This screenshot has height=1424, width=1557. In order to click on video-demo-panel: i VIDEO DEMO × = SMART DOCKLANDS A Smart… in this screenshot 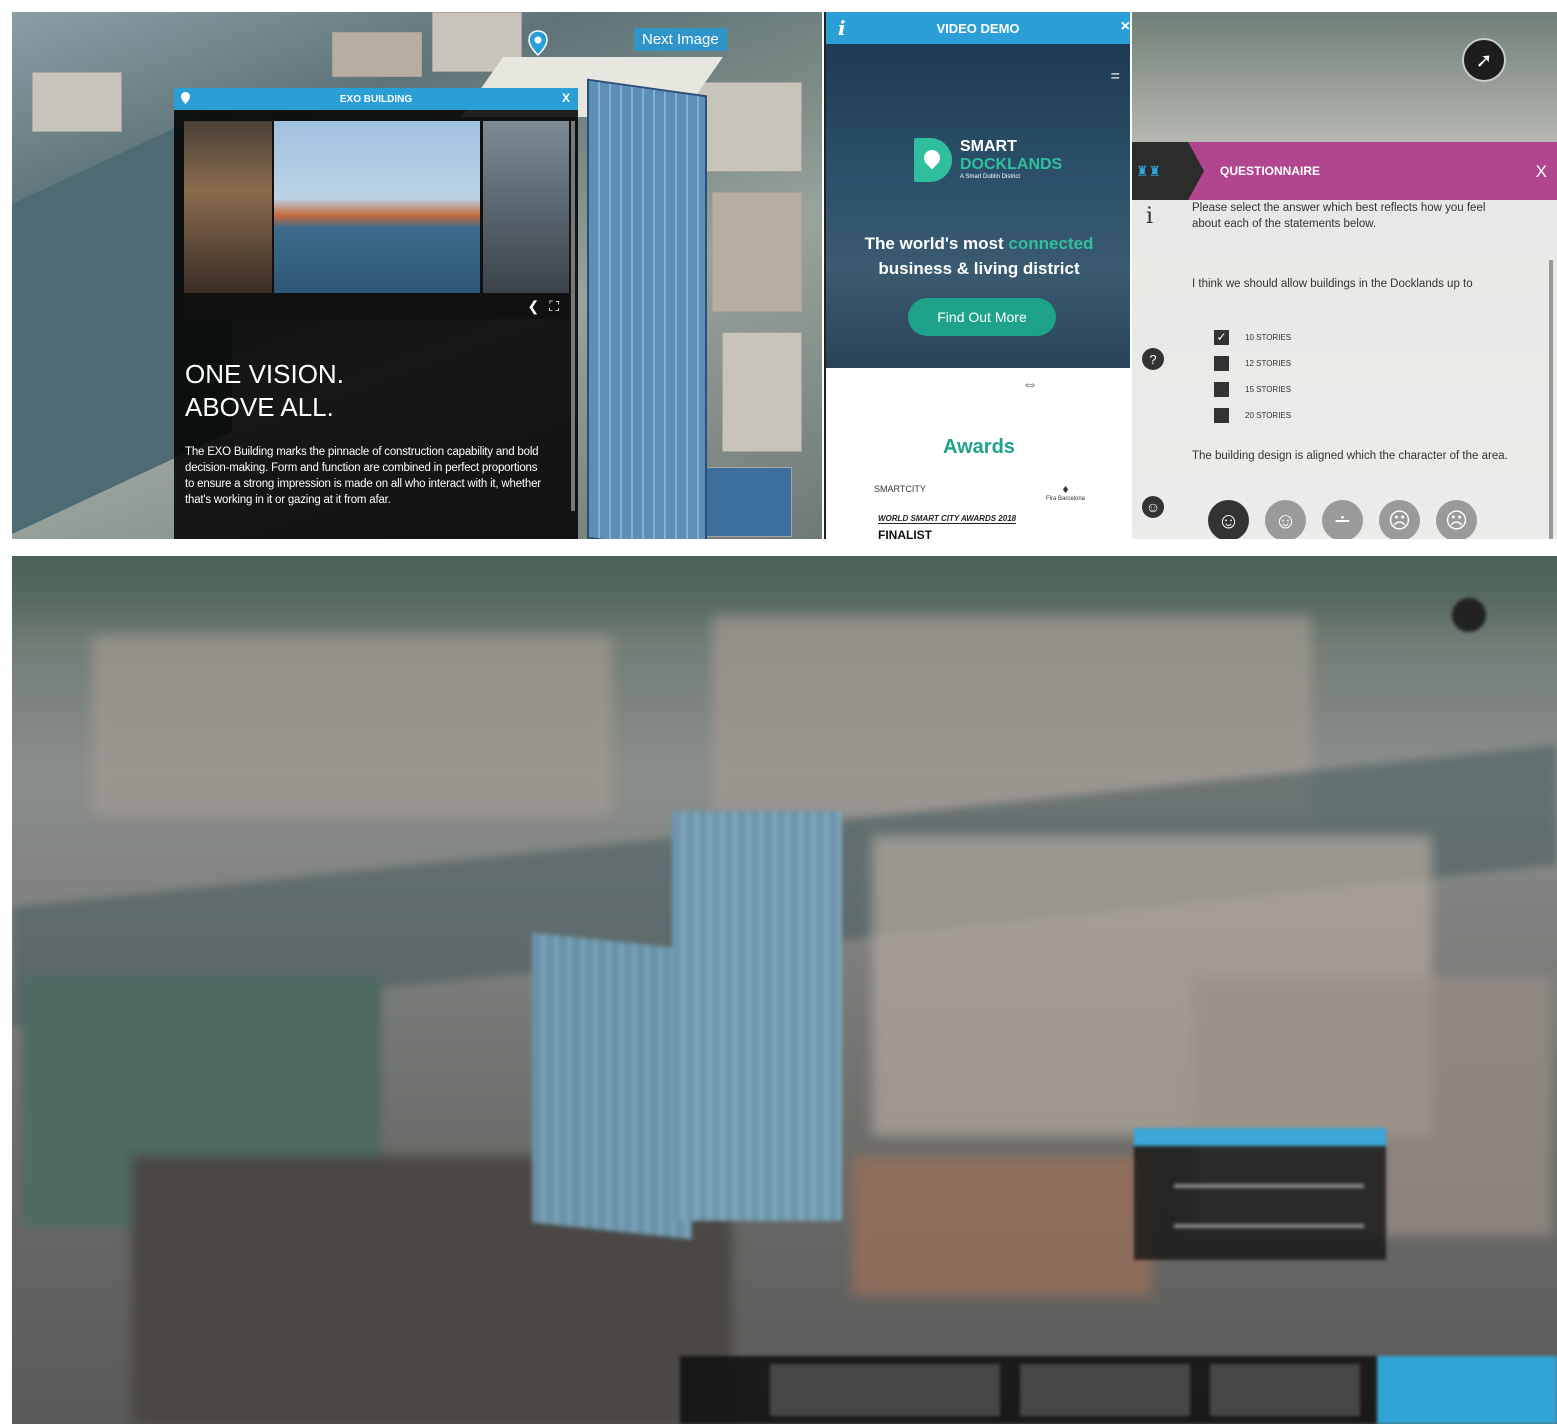, I will do `click(977, 275)`.